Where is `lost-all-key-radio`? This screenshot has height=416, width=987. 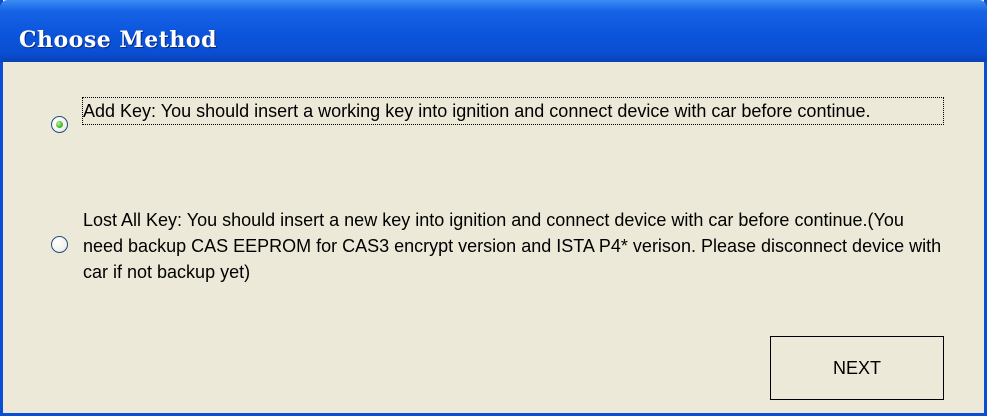
lost-all-key-radio is located at coordinates (59, 244).